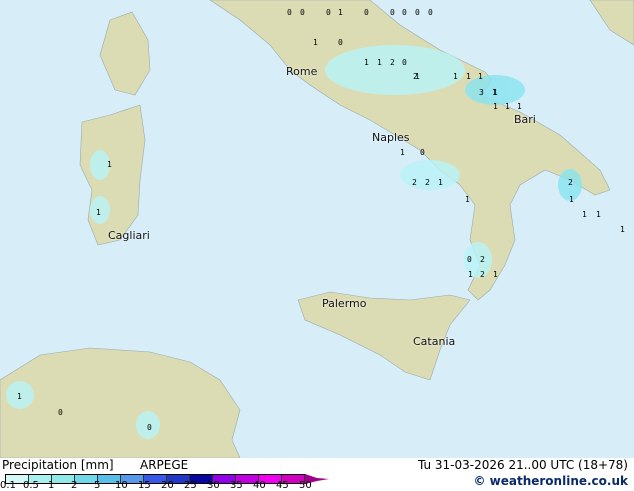 This screenshot has width=634, height=491. What do you see at coordinates (97, 485) in the screenshot?
I see `colorbar-tick: 5` at bounding box center [97, 485].